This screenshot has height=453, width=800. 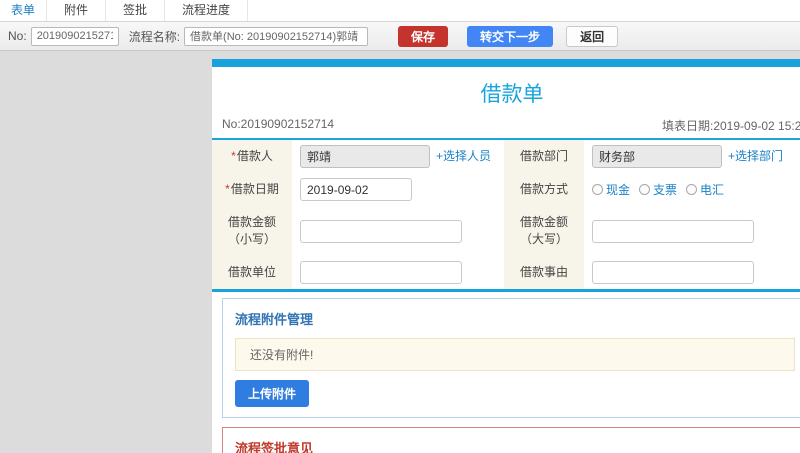 What do you see at coordinates (252, 156) in the screenshot?
I see `borrower-label: *借款人` at bounding box center [252, 156].